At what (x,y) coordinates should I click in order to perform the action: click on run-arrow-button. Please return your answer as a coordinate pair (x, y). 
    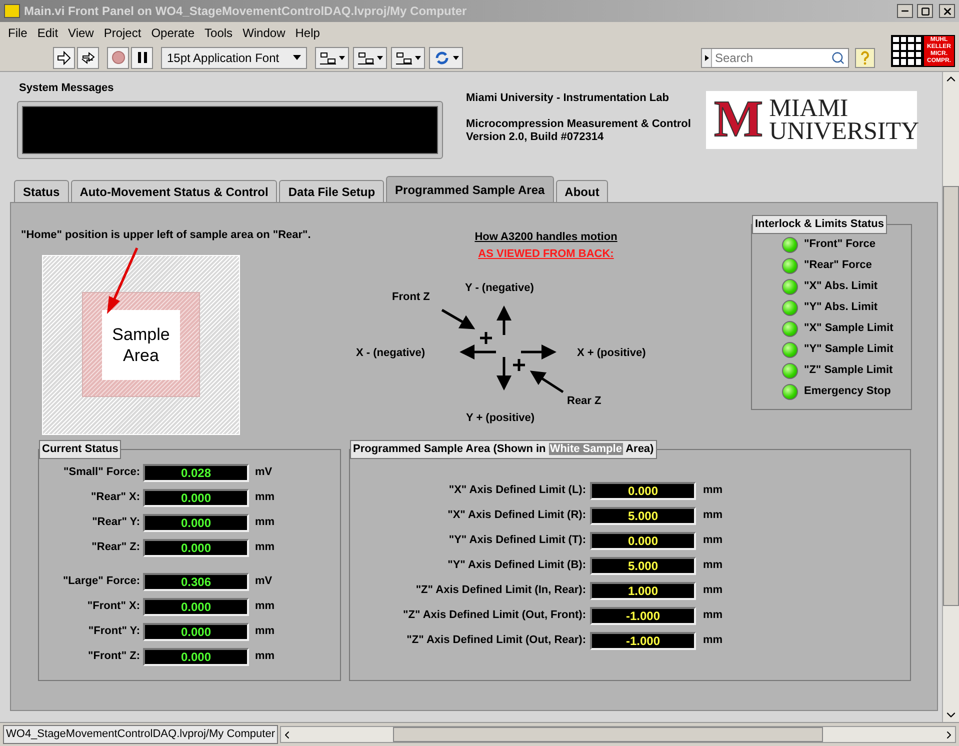
    Looking at the image, I should click on (64, 57).